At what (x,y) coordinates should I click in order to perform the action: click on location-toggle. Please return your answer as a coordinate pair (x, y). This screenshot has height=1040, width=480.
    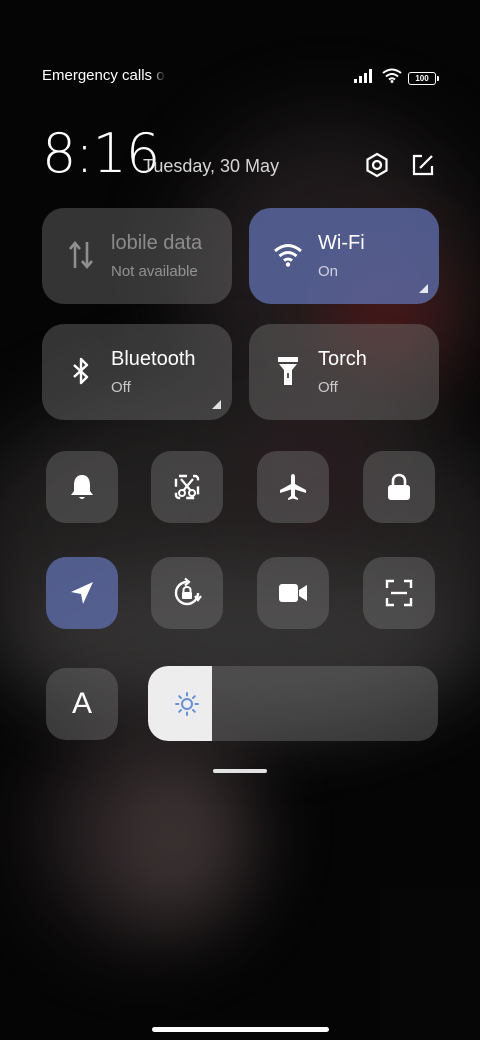
    Looking at the image, I should click on (82, 593).